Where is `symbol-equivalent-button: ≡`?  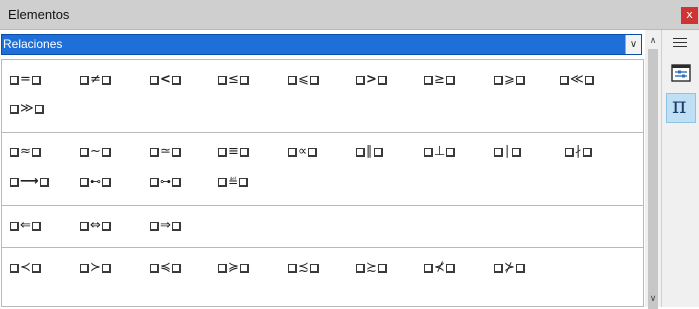 symbol-equivalent-button: ≡ is located at coordinates (233, 152).